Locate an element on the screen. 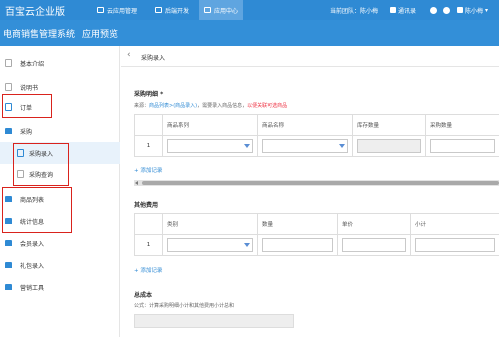  purchase-detail-table: 商品系列 商品名称 库存数量 采购数量 1 is located at coordinates (316, 135).